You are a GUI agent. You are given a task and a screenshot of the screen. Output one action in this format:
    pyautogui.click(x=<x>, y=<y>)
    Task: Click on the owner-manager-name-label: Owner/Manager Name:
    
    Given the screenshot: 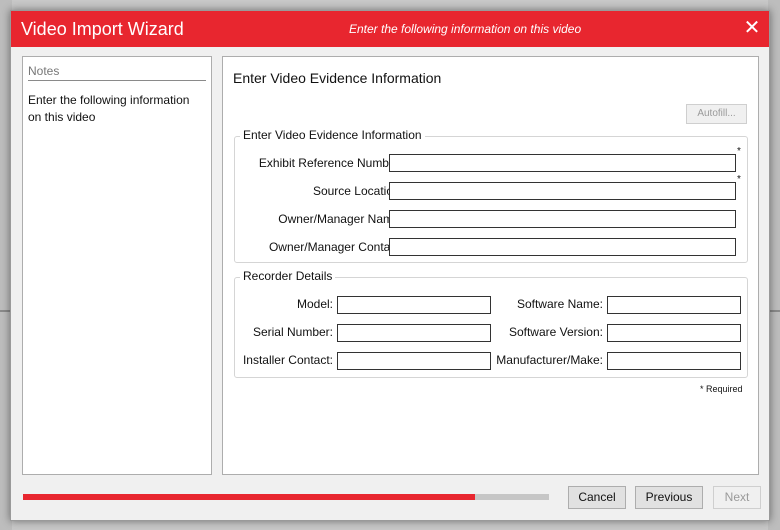 What is the action you would take?
    pyautogui.click(x=340, y=219)
    